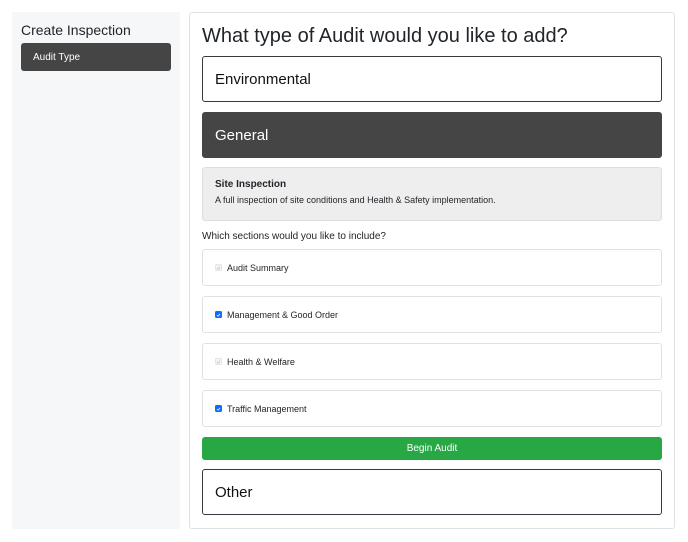 The image size is (688, 542). I want to click on section-label: Audit Summary, so click(258, 267).